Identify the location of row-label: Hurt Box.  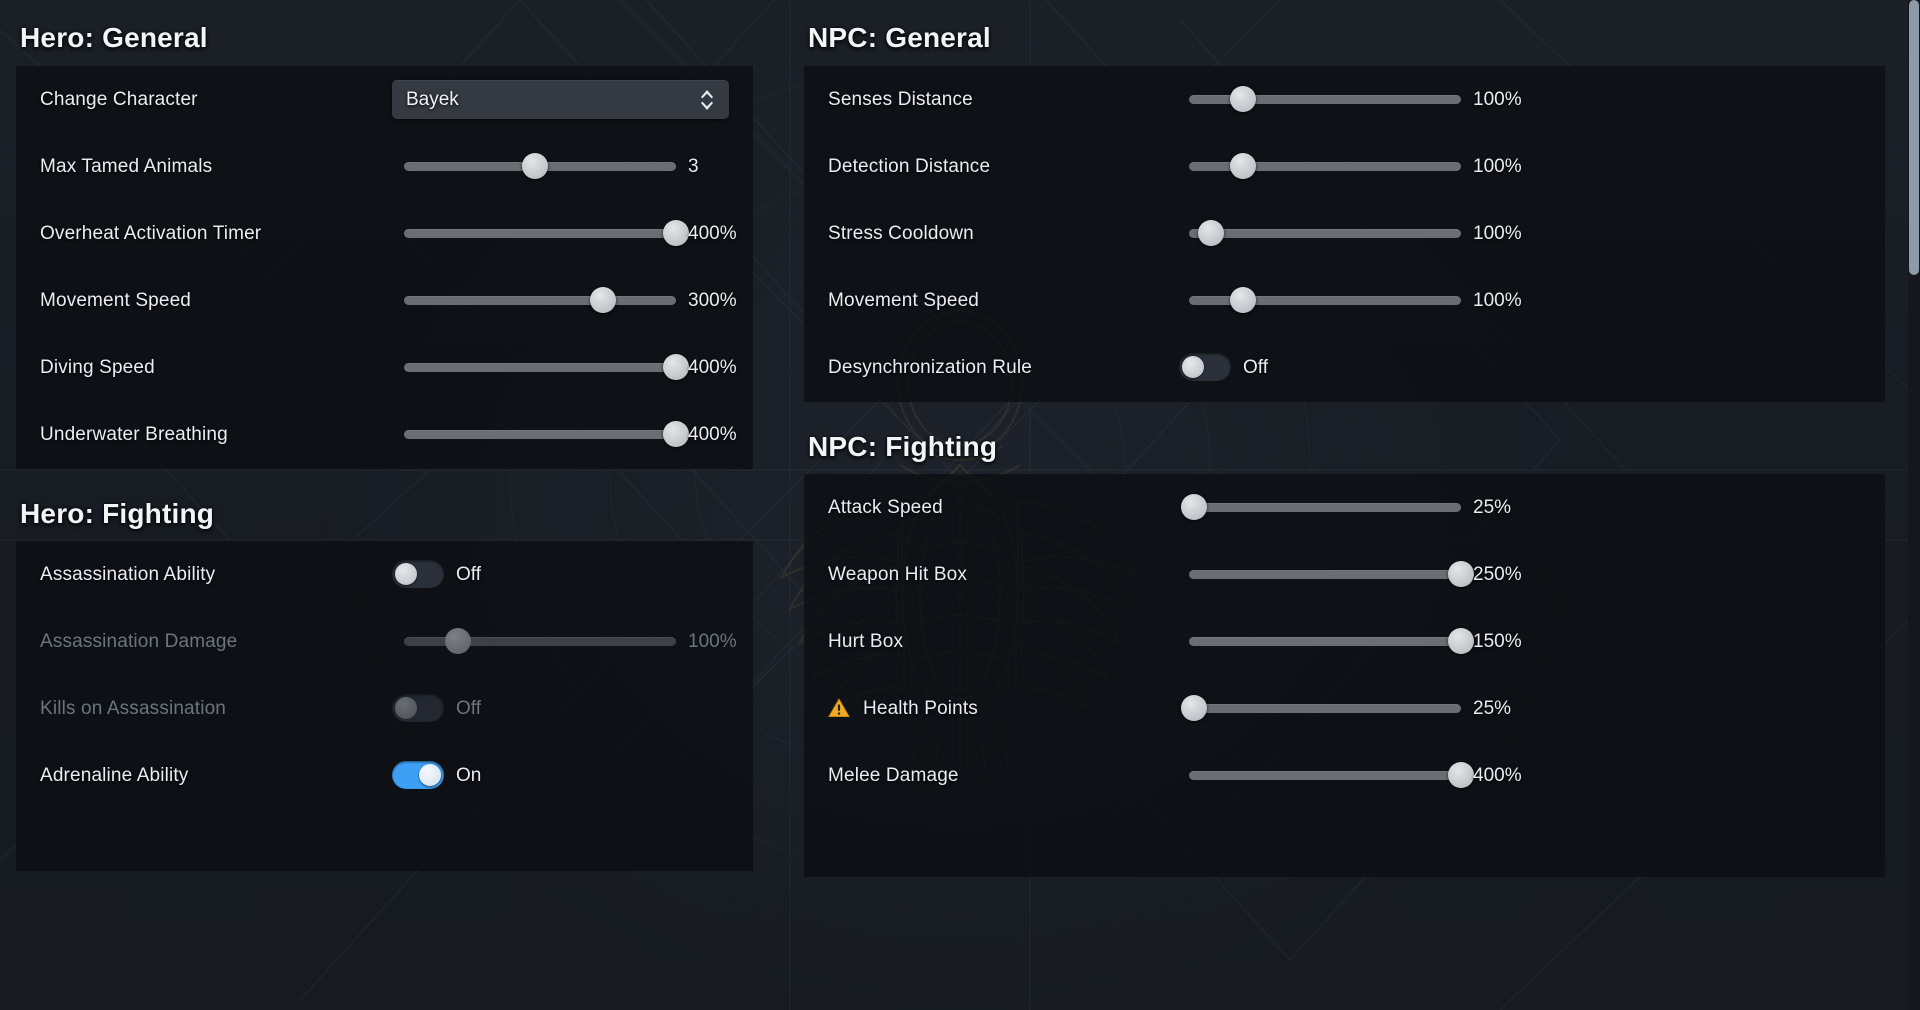
(866, 641).